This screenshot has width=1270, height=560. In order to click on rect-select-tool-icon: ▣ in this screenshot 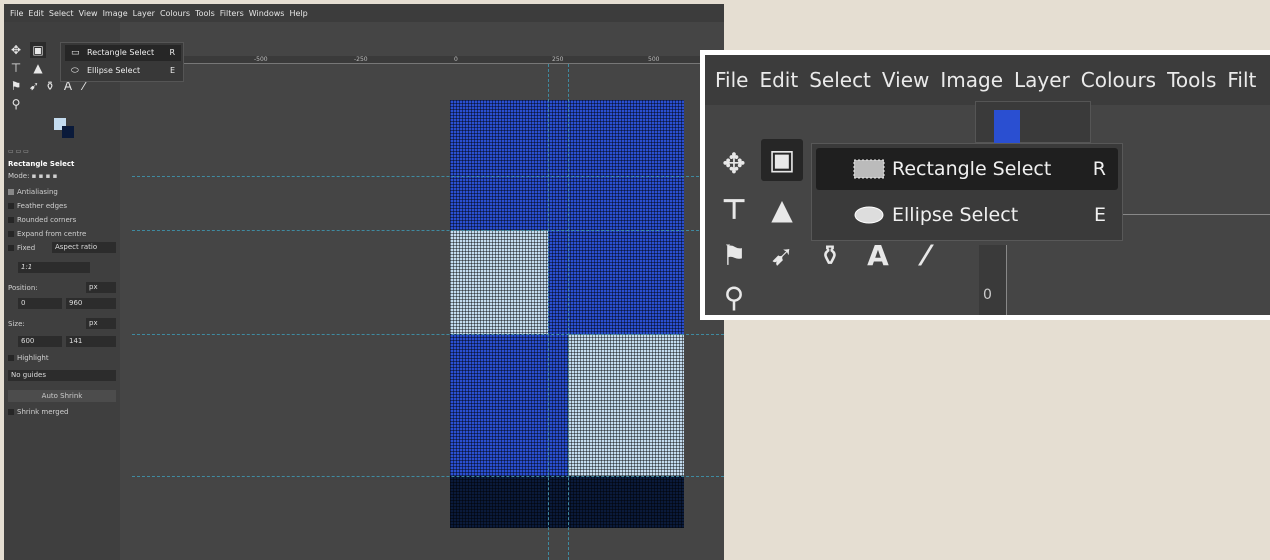, I will do `click(38, 50)`.